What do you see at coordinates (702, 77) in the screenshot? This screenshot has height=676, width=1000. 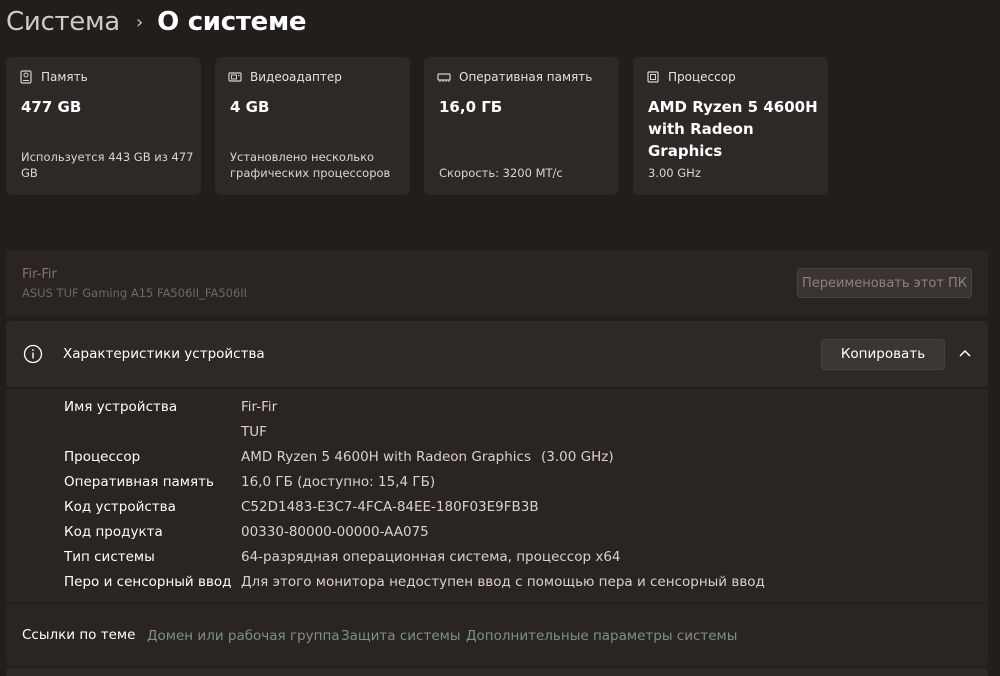 I see `processor-label: Процессор` at bounding box center [702, 77].